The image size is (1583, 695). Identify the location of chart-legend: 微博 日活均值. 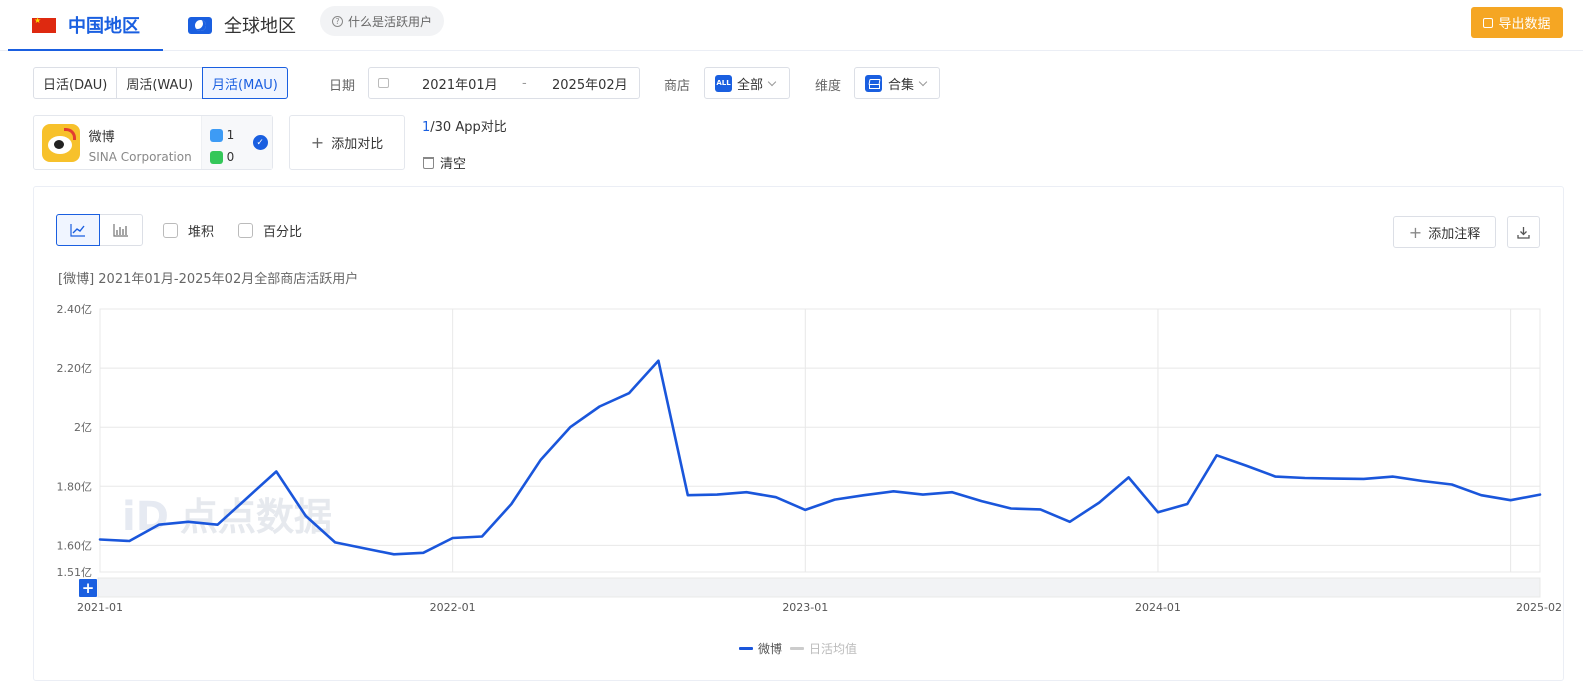
(802, 648).